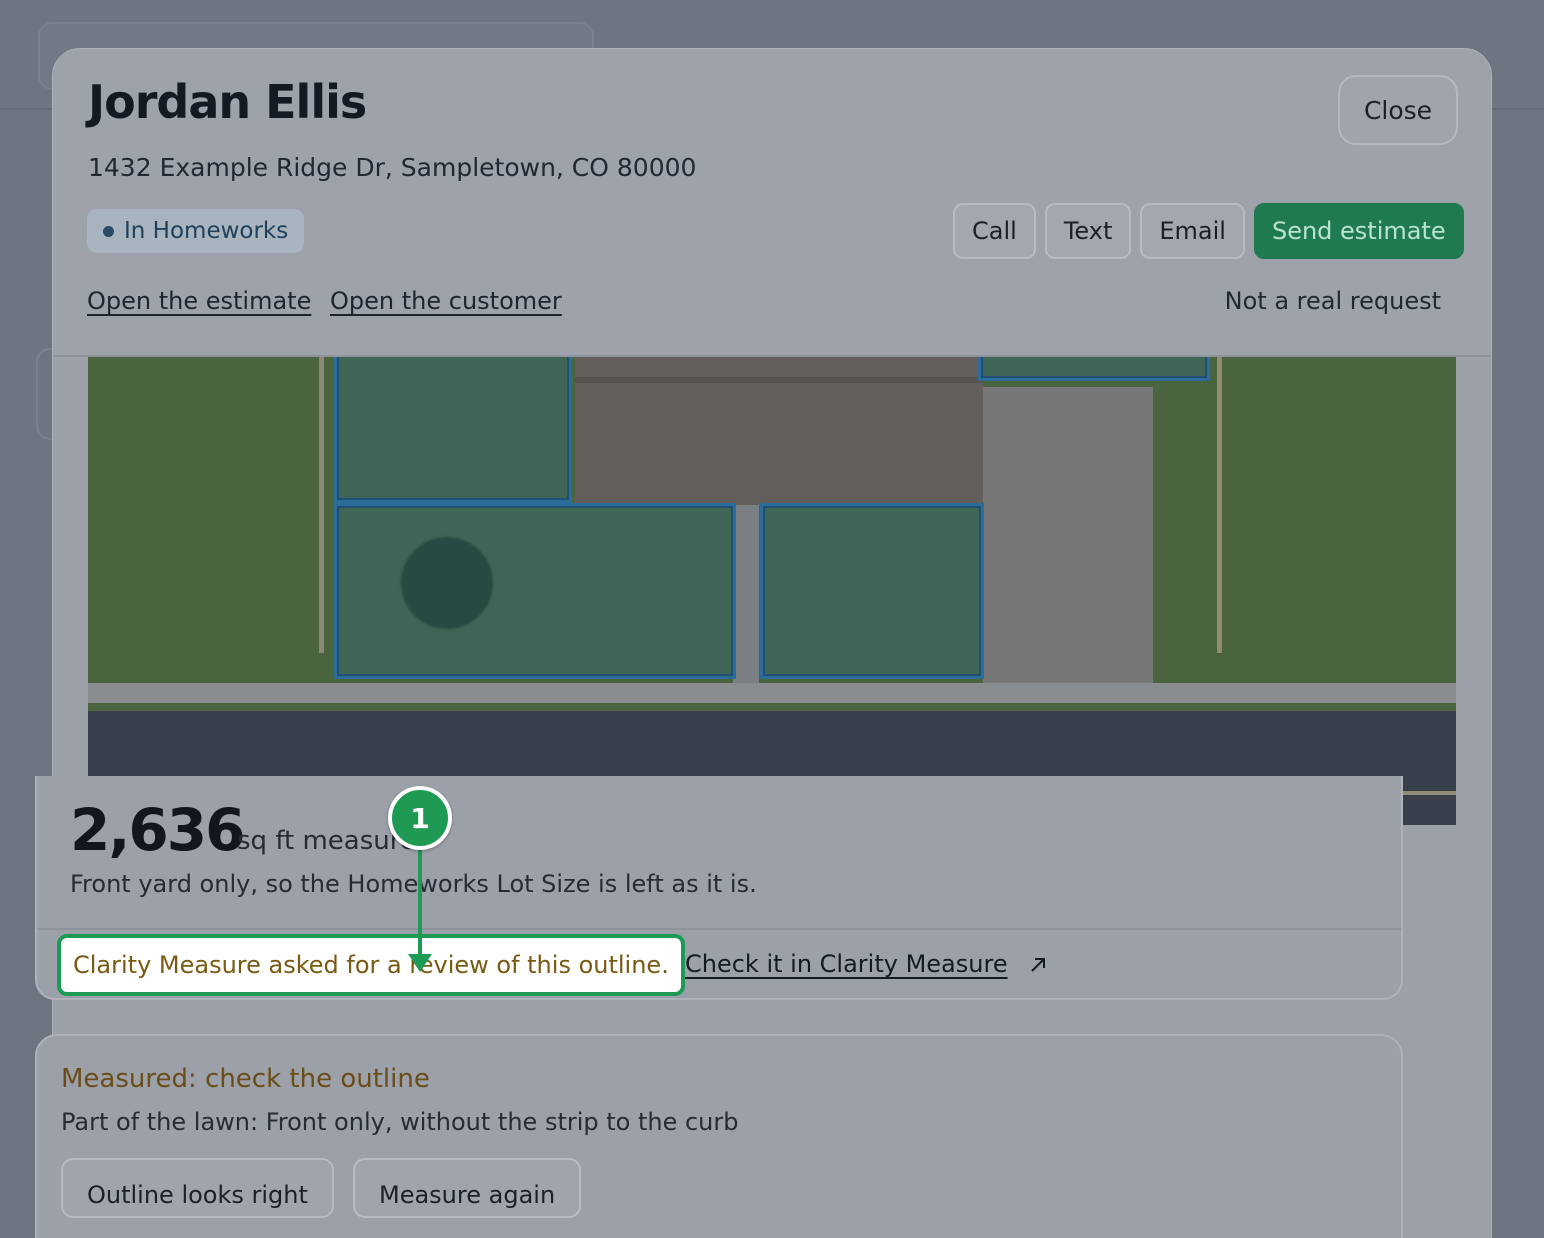  Describe the element at coordinates (1038, 965) in the screenshot. I see `external-link-icon` at that location.